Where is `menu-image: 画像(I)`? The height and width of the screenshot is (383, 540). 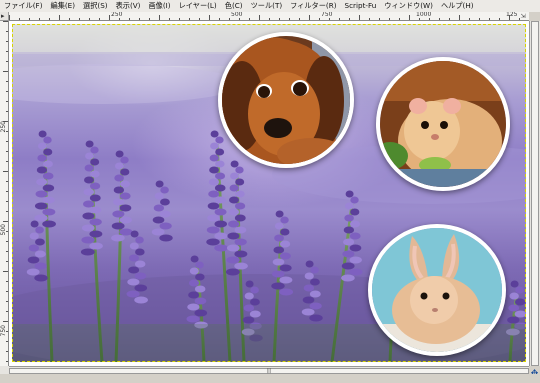 menu-image: 画像(I) is located at coordinates (159, 6).